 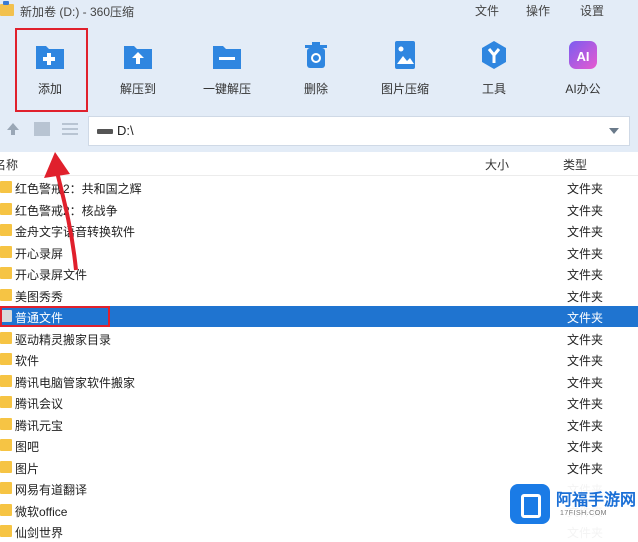 What do you see at coordinates (359, 131) in the screenshot?
I see `address-bar: D:\` at bounding box center [359, 131].